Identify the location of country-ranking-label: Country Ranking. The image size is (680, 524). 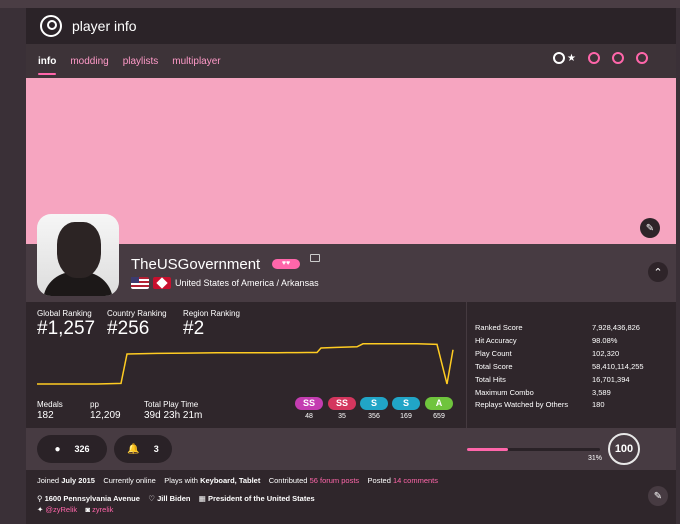
(137, 313).